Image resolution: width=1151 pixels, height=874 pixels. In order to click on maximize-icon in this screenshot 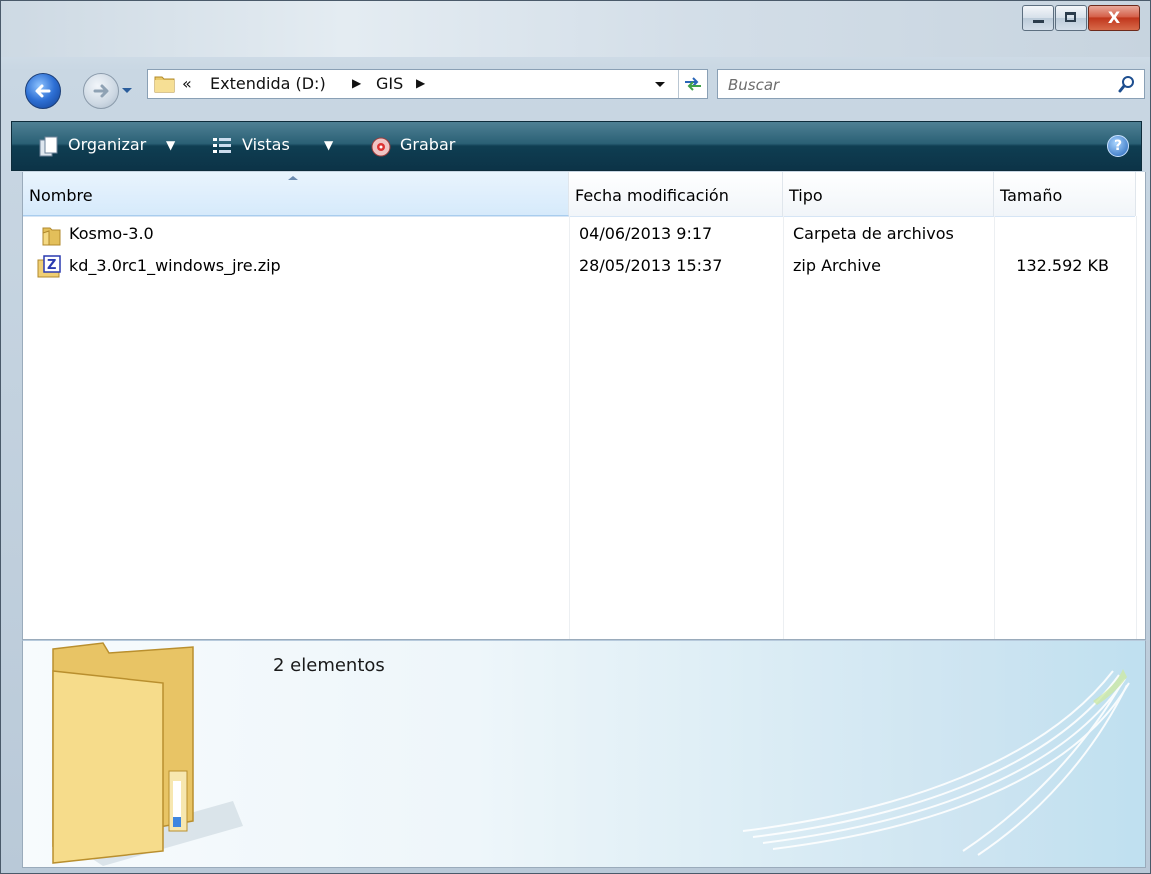, I will do `click(1070, 17)`.